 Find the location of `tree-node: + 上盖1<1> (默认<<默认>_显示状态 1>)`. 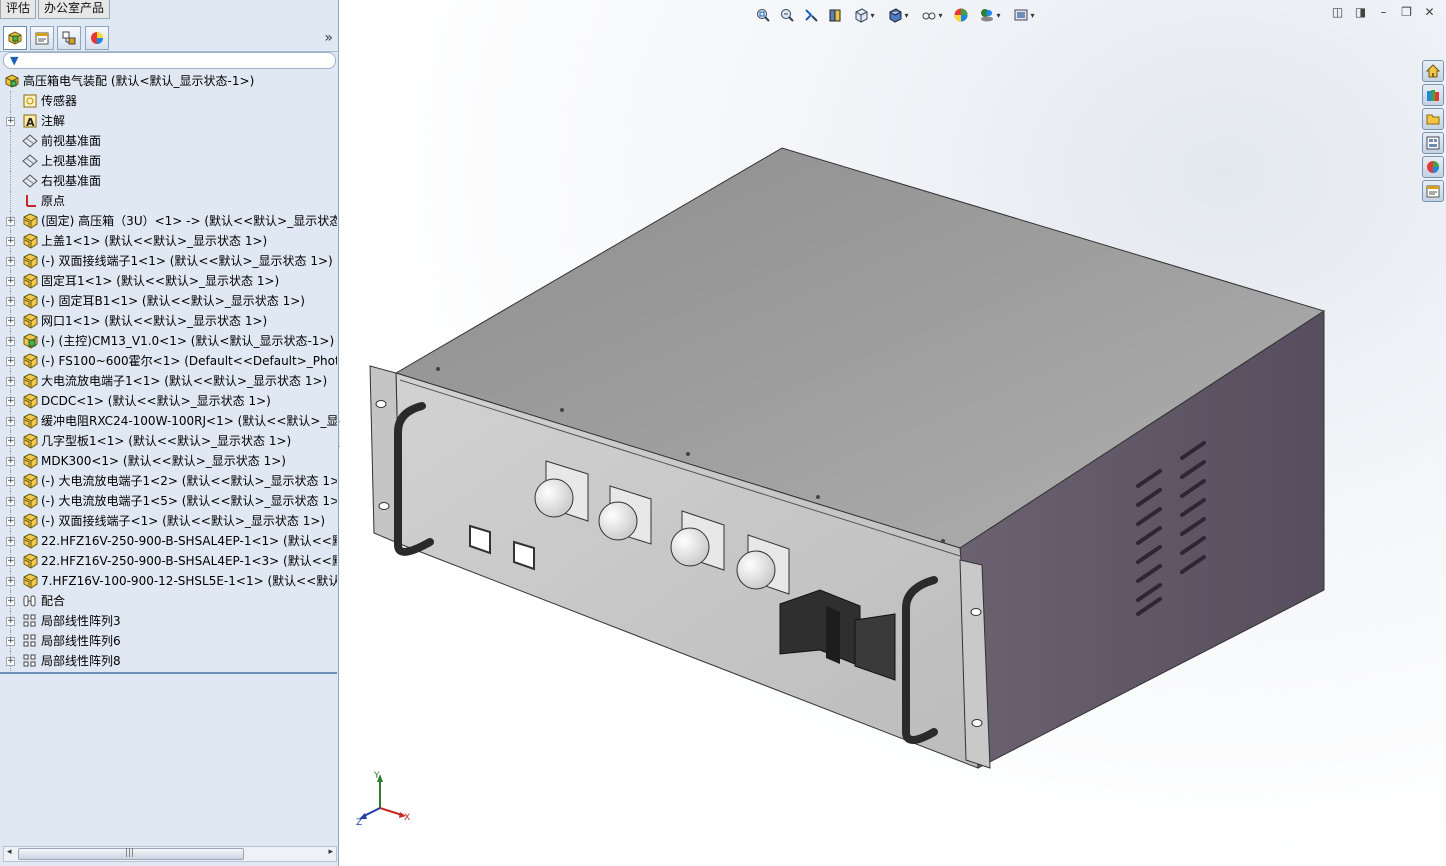

tree-node: + 上盖1<1> (默认<<默认>_显示状态 1>) is located at coordinates (168, 241).